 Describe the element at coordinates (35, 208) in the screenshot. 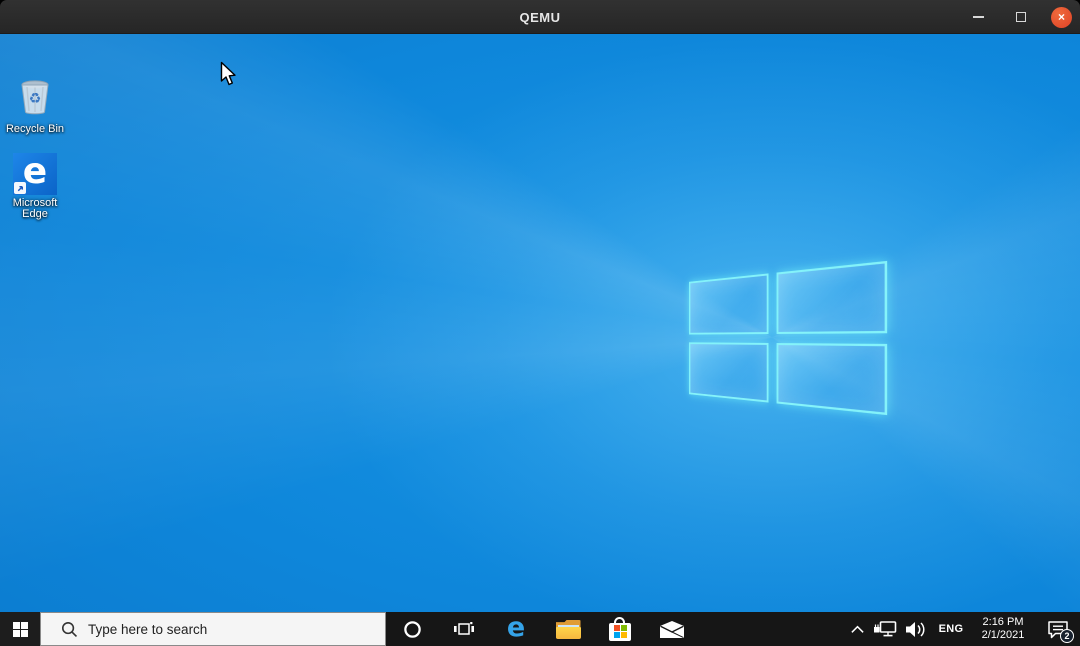

I see `desktop-icon-label: Microsoft Edge` at that location.